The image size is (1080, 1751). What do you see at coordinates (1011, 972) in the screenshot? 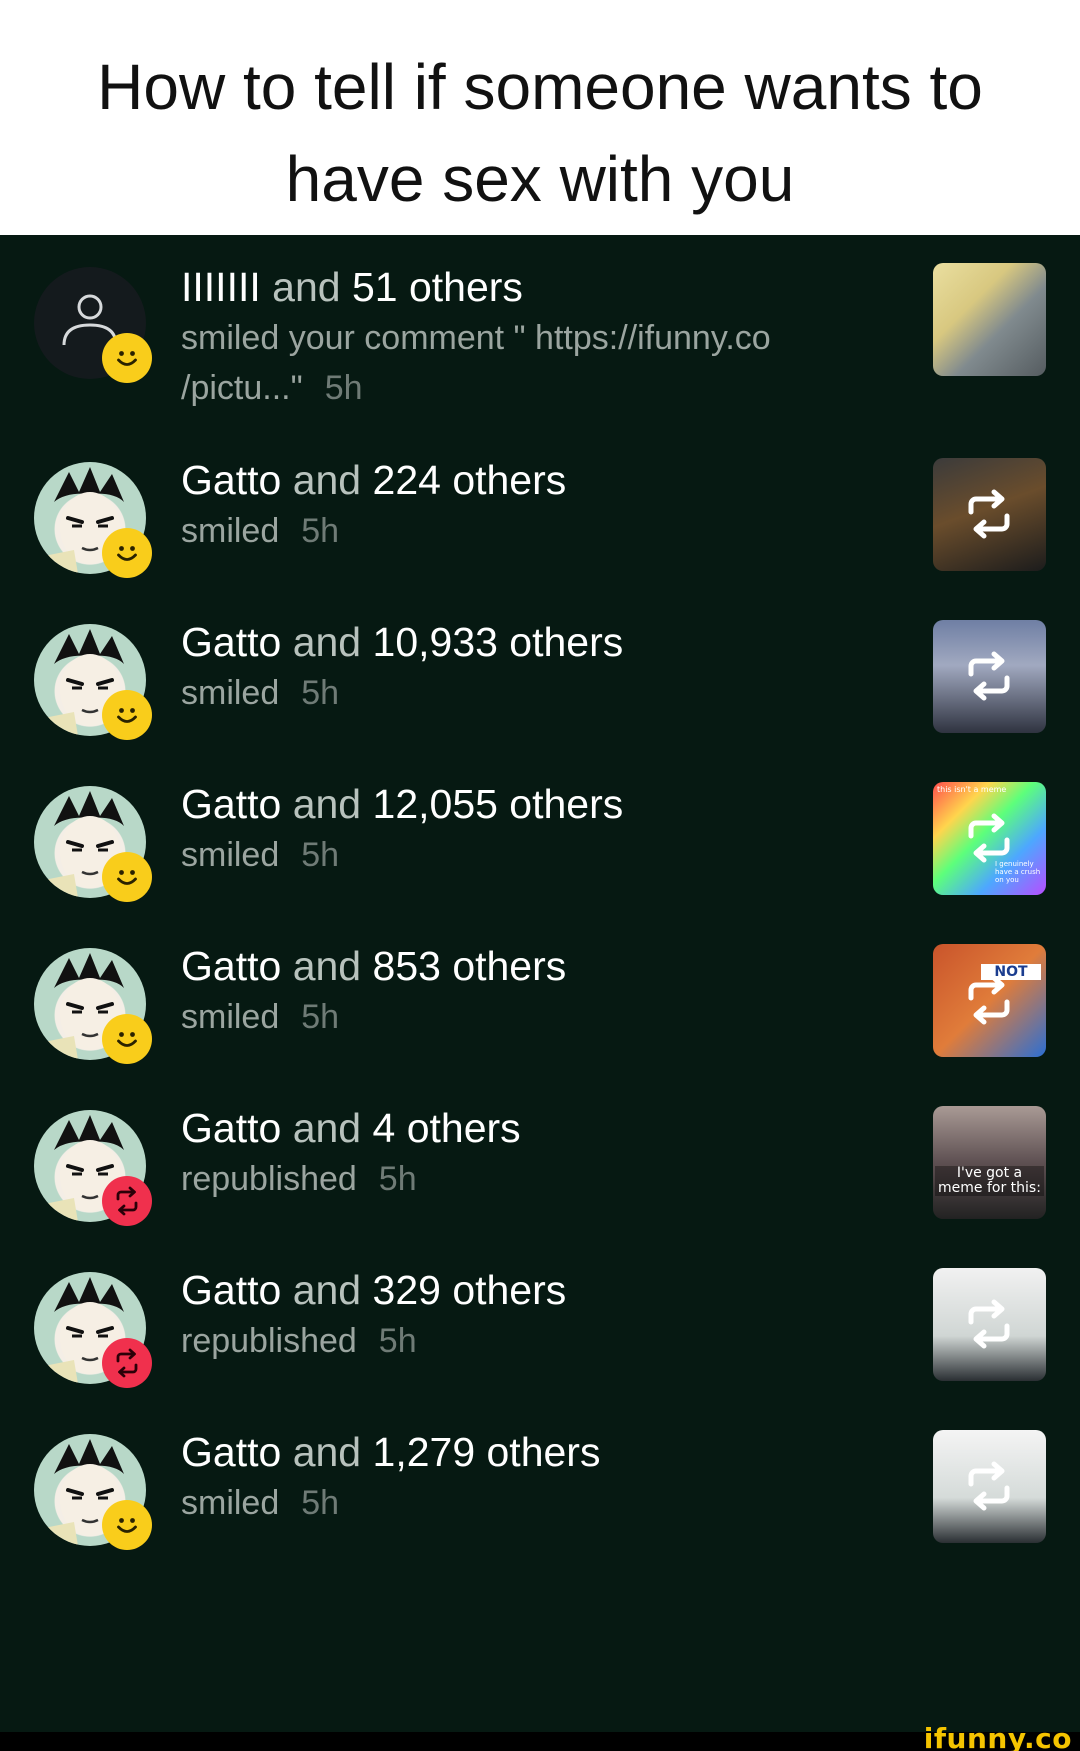
I see `thumb-notice-text: NOT` at bounding box center [1011, 972].